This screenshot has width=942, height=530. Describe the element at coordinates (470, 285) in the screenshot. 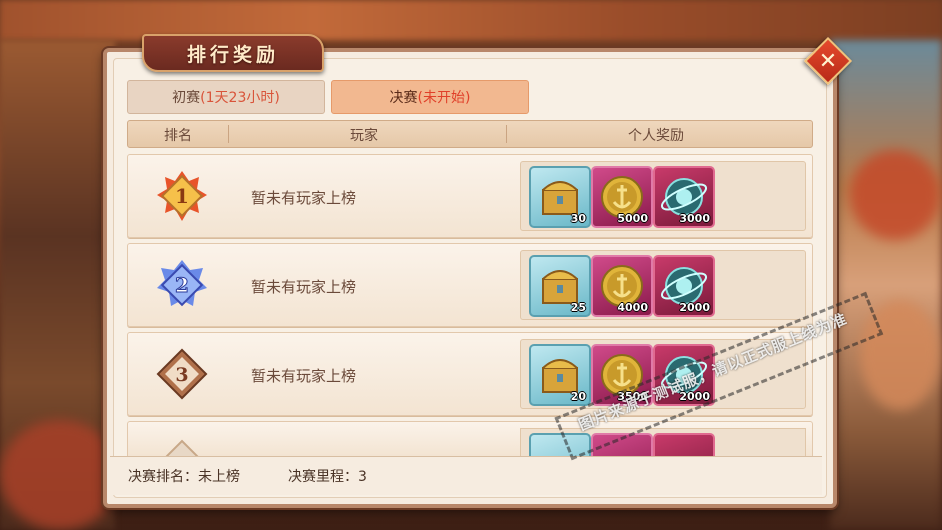

I see `table-row: 2 暂未有玩家上榜 25 4000 2000` at that location.